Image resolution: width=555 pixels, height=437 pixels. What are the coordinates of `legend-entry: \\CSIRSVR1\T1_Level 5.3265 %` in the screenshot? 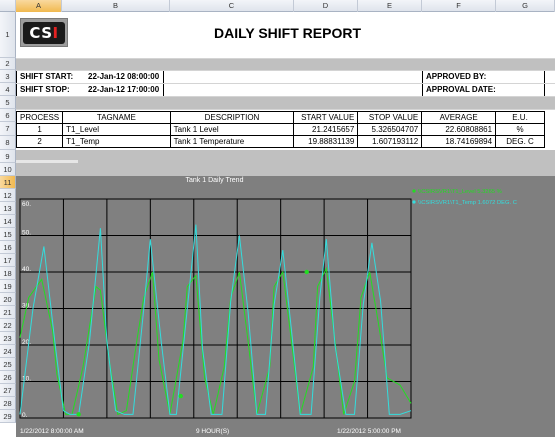 It's located at (460, 192).